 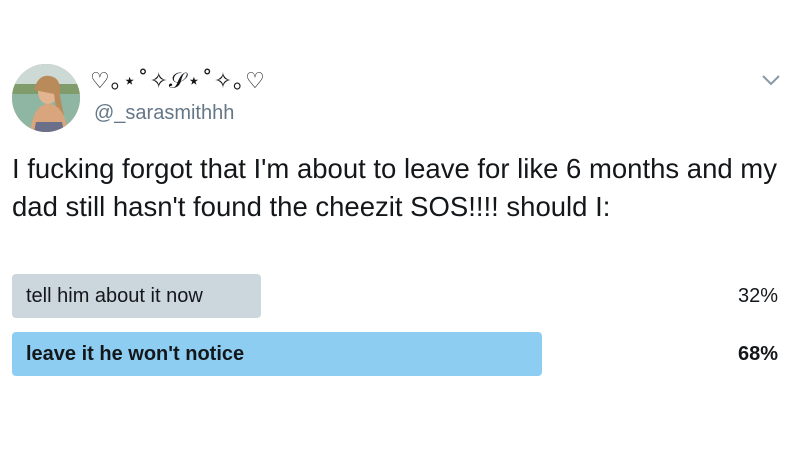 I want to click on poll-option-label: leave it he won't notice, so click(x=135, y=354).